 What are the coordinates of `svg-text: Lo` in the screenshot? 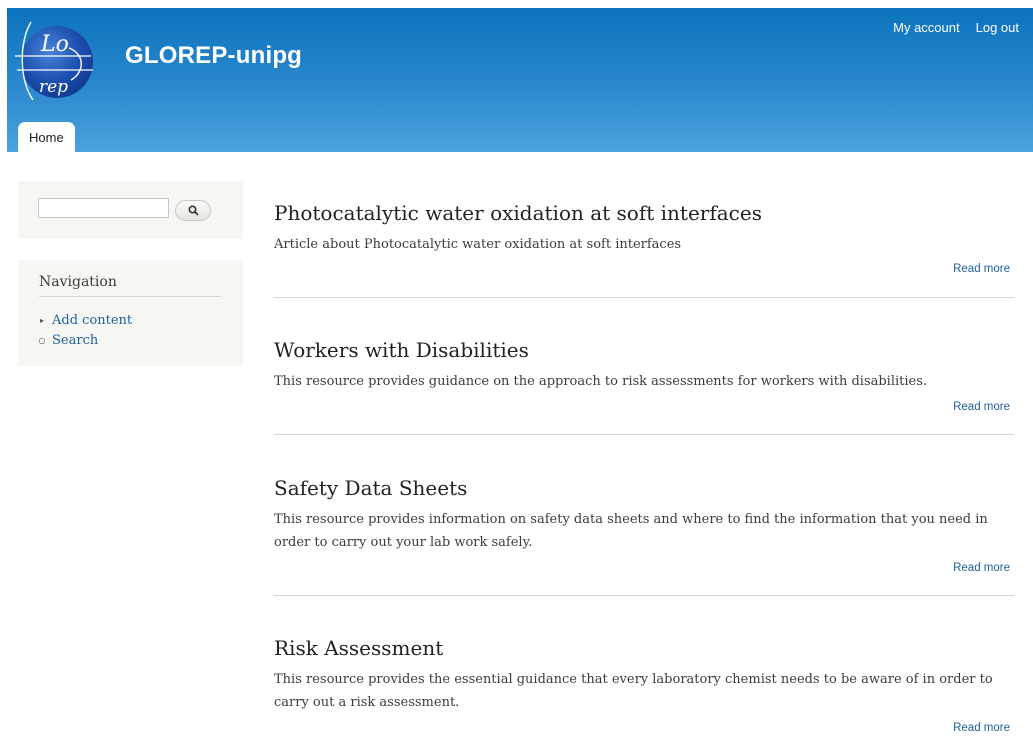 It's located at (54, 44).